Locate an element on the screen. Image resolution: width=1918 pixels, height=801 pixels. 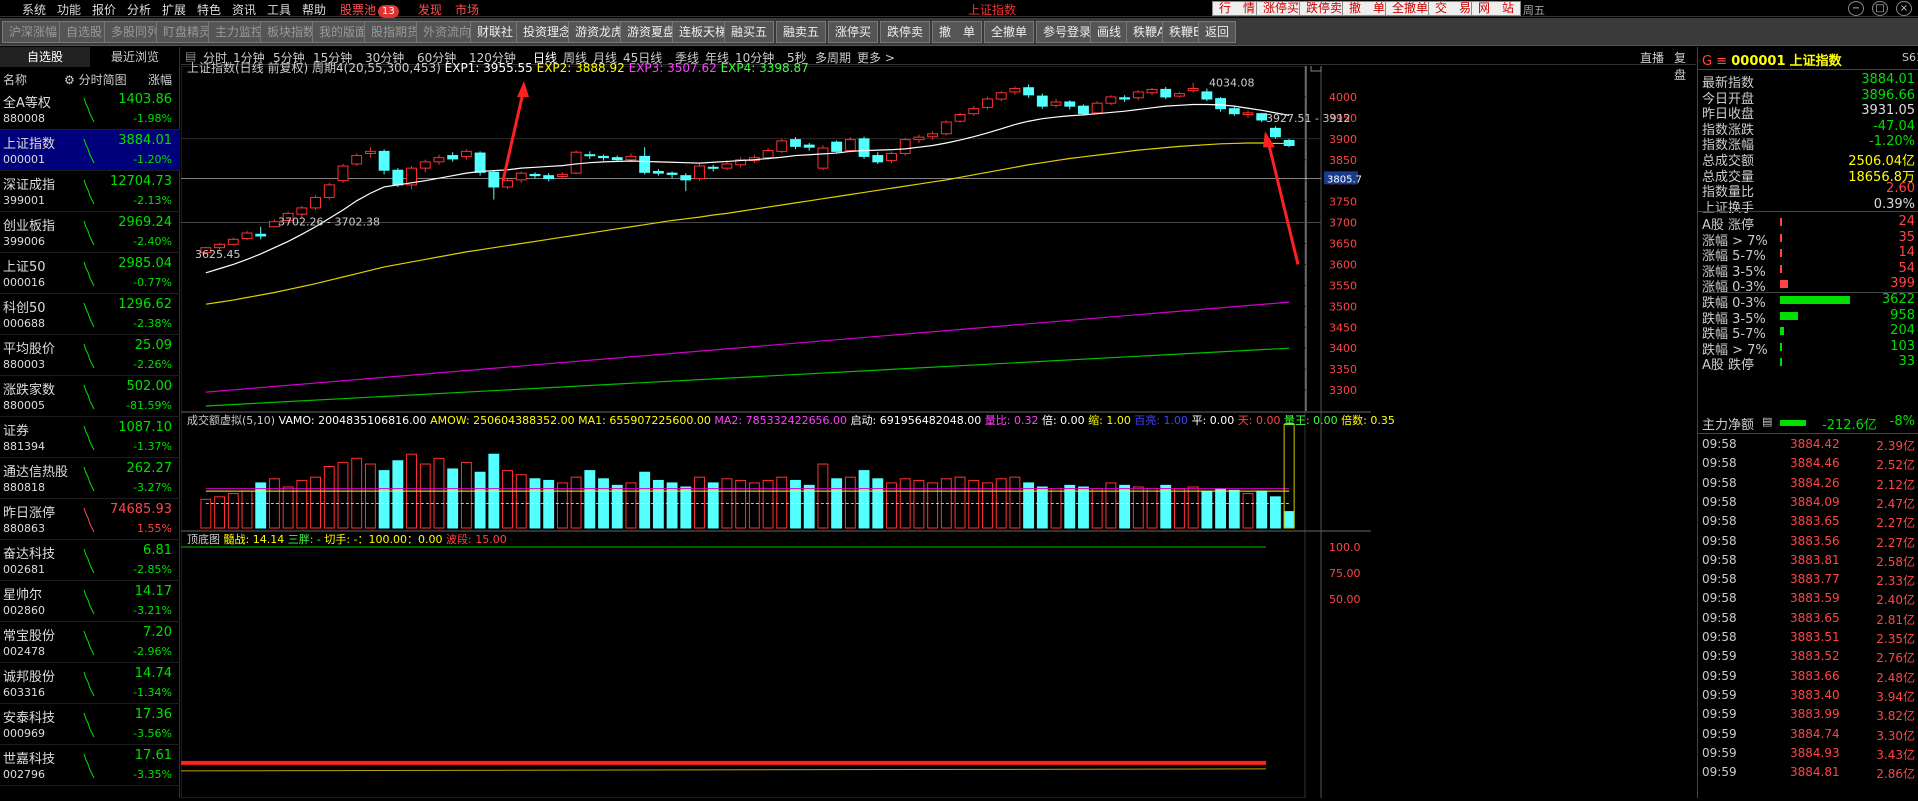
stock-name: 诚邦股份 is located at coordinates (29, 677).